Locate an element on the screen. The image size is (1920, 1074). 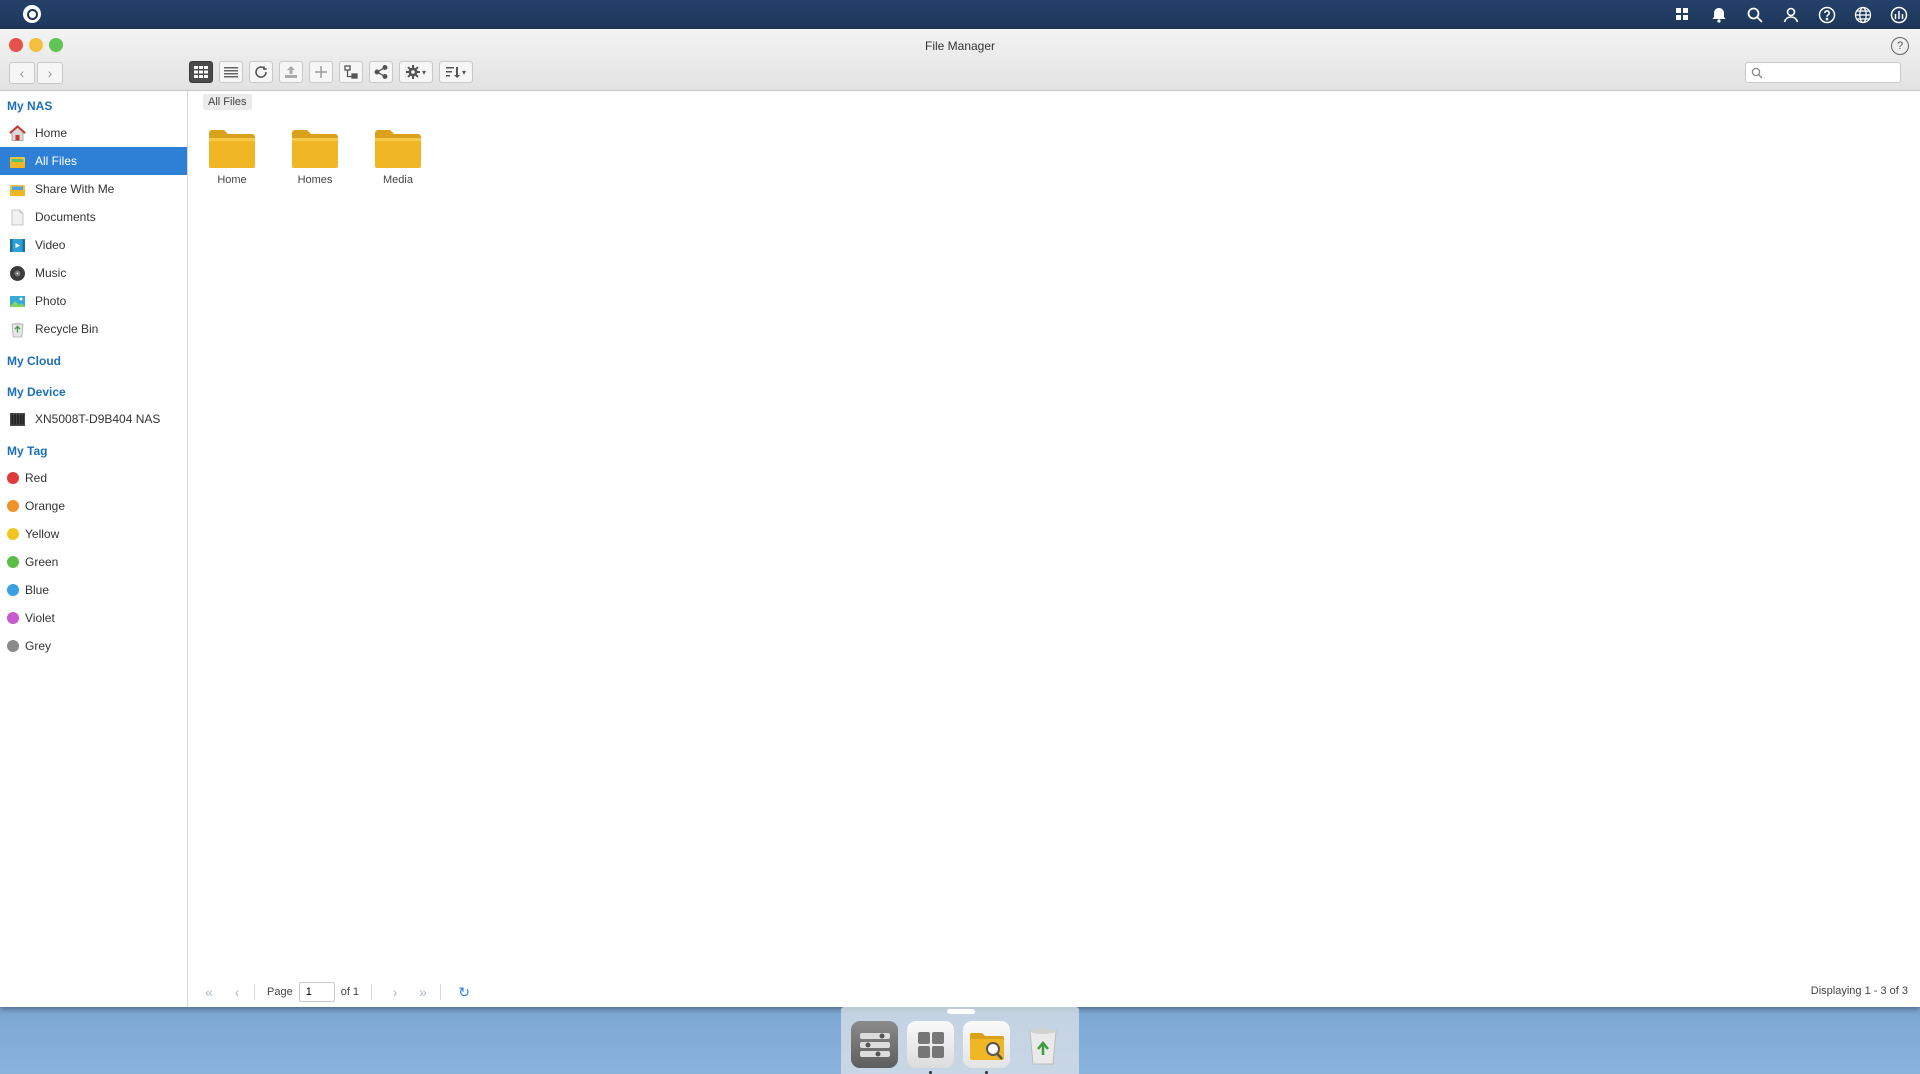
share-button is located at coordinates (381, 72).